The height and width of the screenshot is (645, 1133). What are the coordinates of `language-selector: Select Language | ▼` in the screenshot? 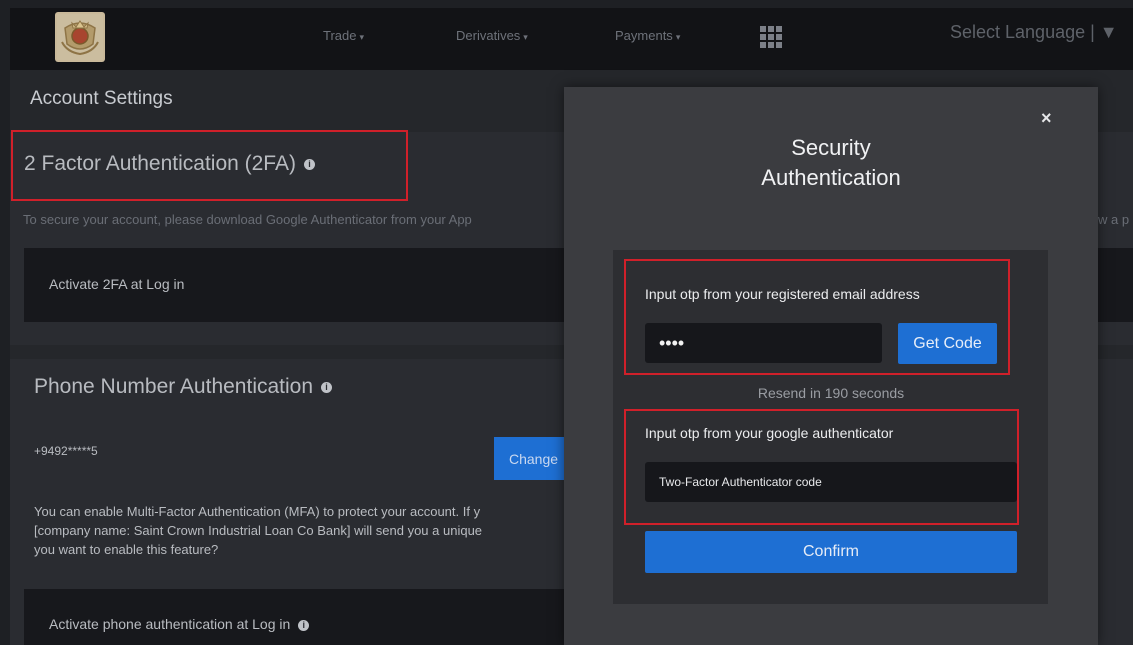 It's located at (1034, 32).